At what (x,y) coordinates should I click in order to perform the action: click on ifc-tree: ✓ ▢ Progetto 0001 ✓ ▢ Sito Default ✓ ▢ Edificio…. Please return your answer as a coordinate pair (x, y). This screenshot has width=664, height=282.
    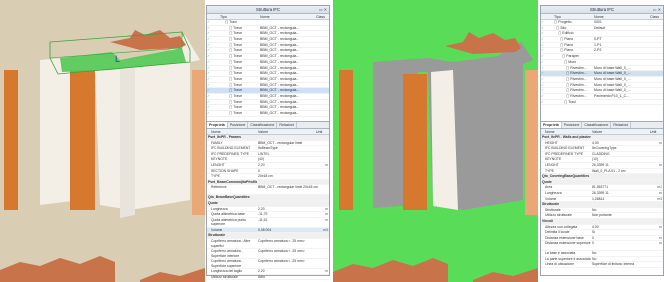
    Looking at the image, I should click on (602, 71).